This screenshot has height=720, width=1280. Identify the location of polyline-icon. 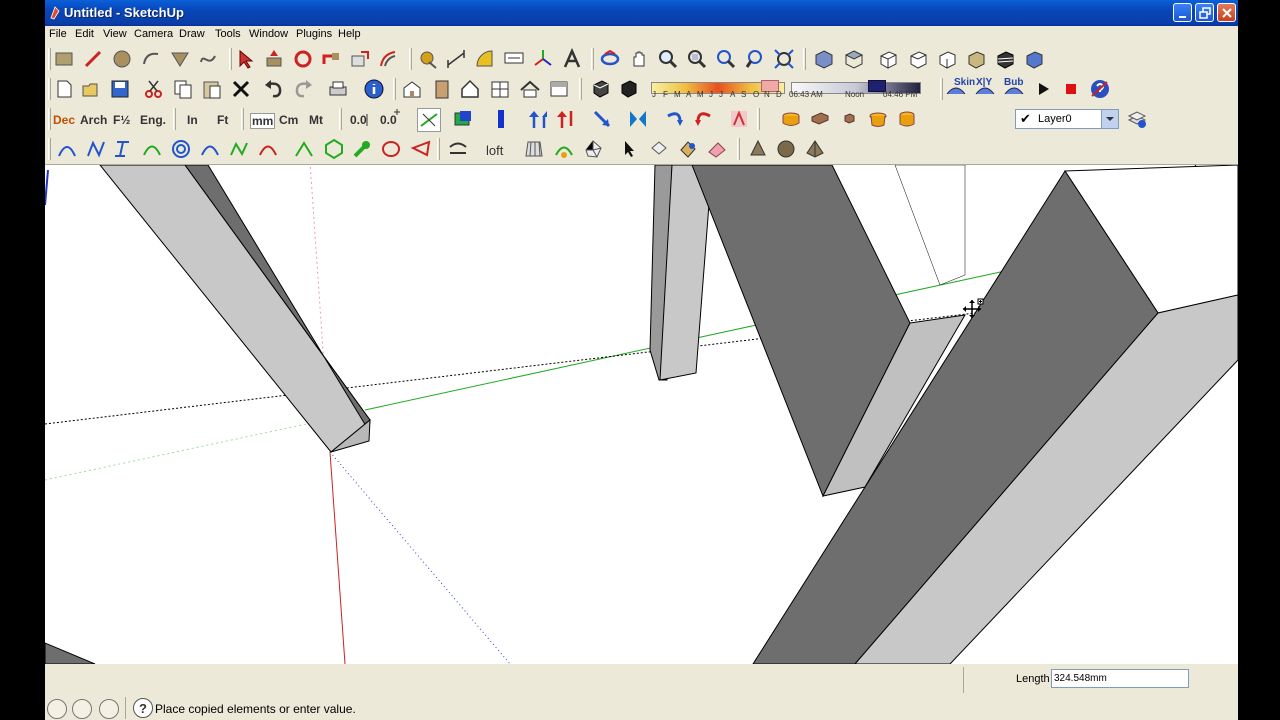
(96, 149).